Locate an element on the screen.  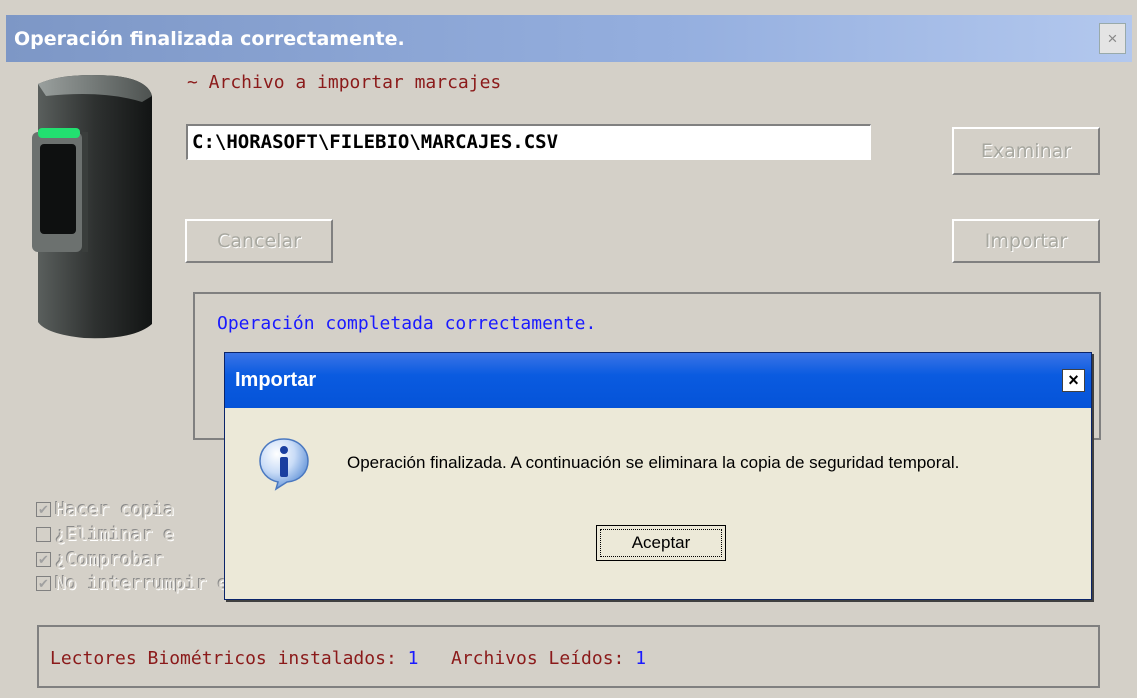
browse-button: Examinar is located at coordinates (1026, 151).